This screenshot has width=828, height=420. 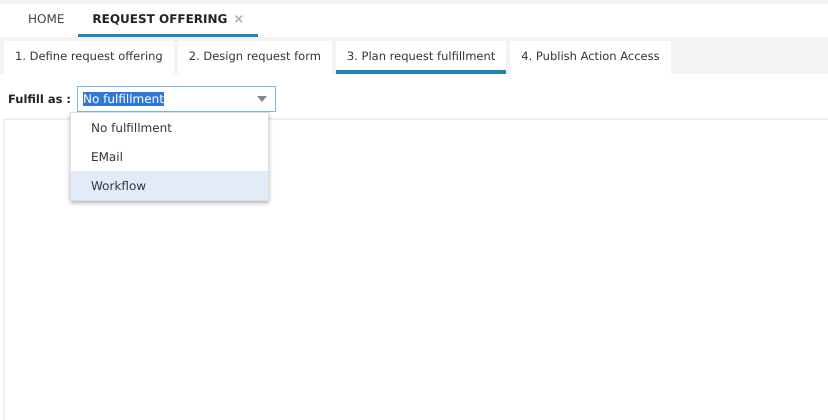 What do you see at coordinates (590, 57) in the screenshot?
I see `step-tab: 4. Publish Action Access` at bounding box center [590, 57].